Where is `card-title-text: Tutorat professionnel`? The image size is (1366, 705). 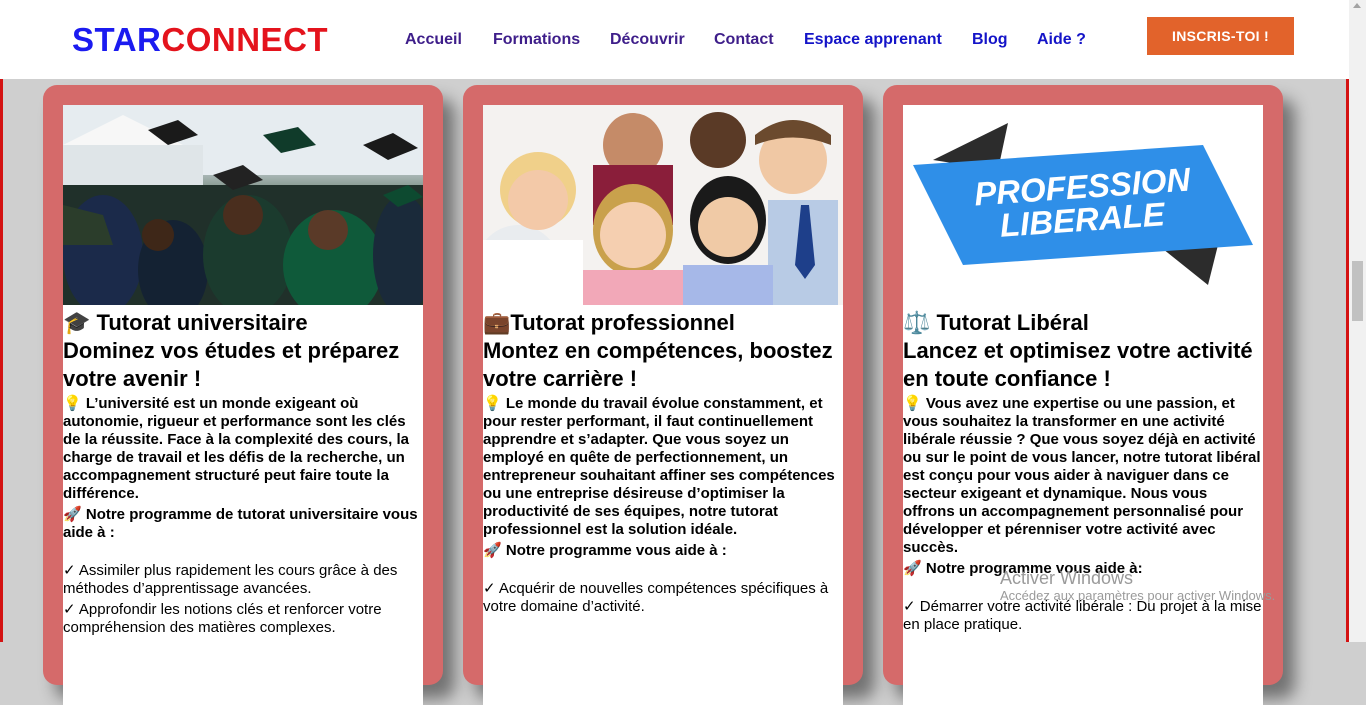 card-title-text: Tutorat professionnel is located at coordinates (622, 322).